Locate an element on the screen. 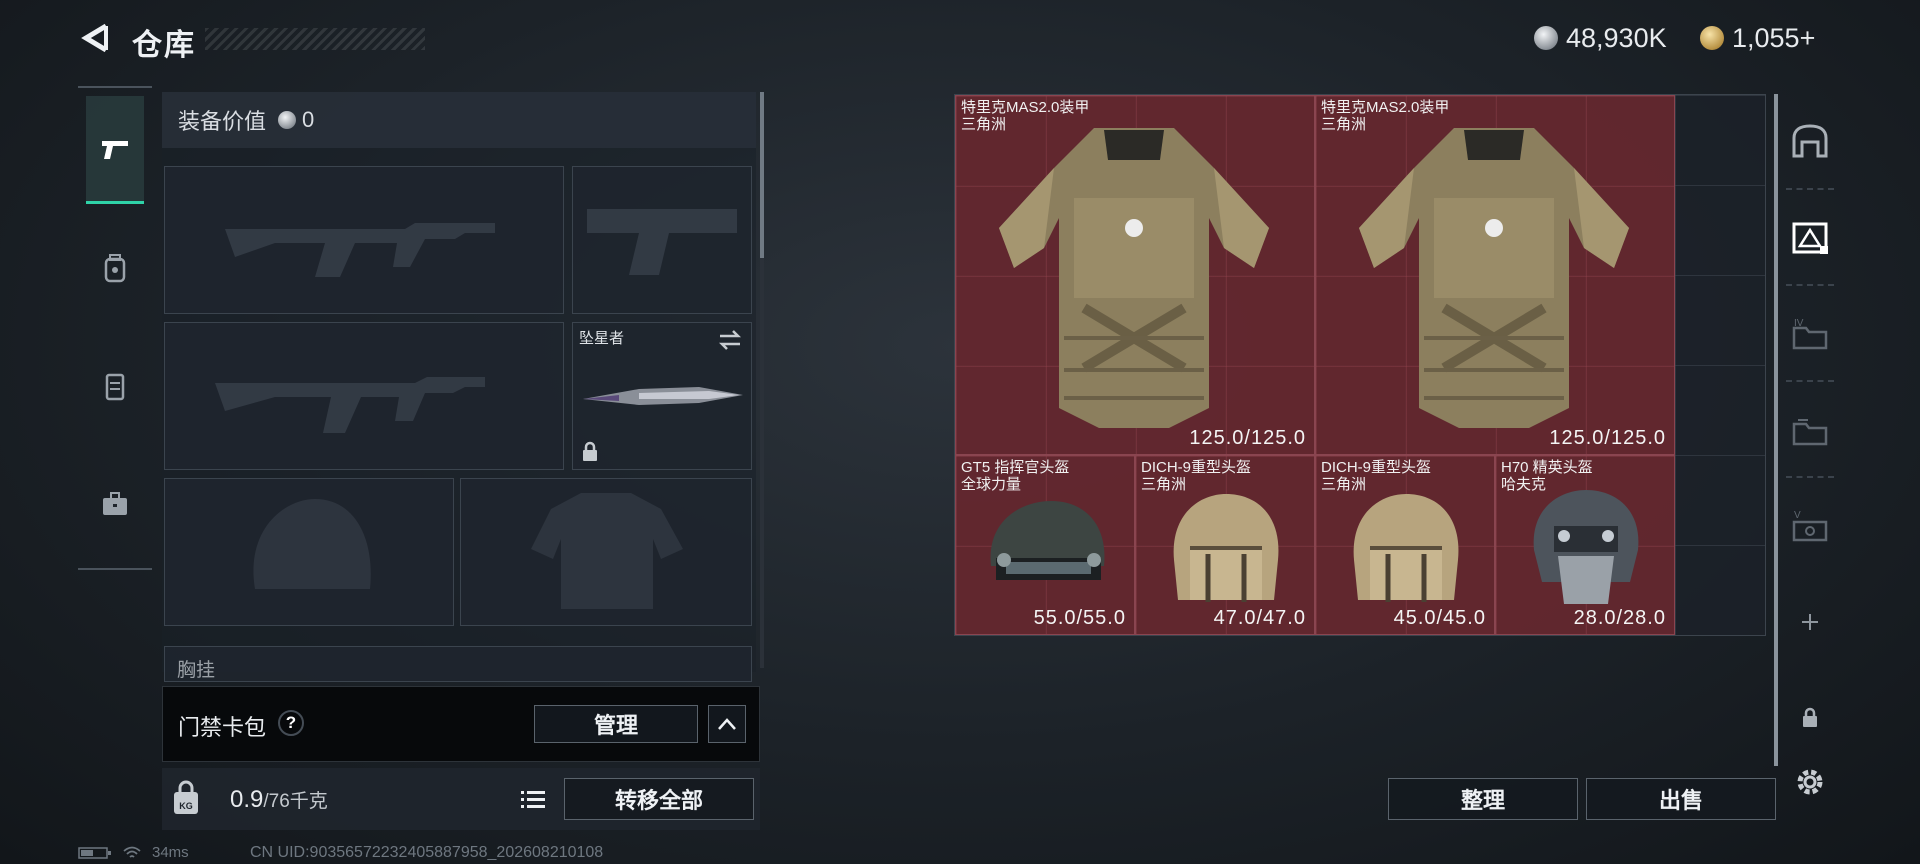 The image size is (1920, 864). equipment-scroll-thumb is located at coordinates (762, 175).